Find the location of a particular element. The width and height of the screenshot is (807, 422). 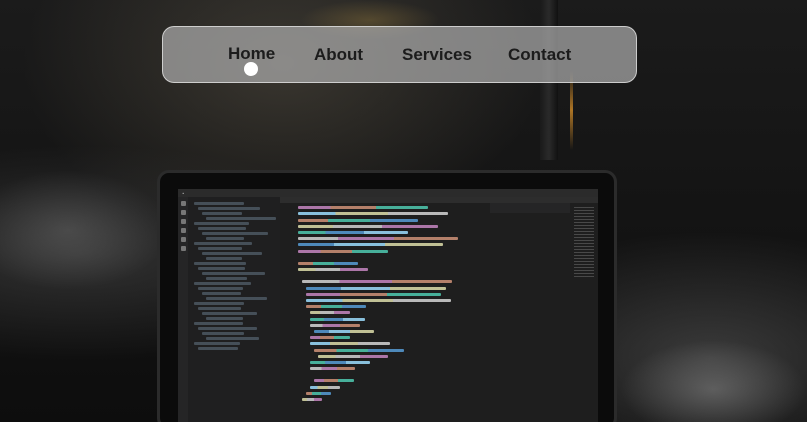

floor-highlight-left is located at coordinates (85, 230).